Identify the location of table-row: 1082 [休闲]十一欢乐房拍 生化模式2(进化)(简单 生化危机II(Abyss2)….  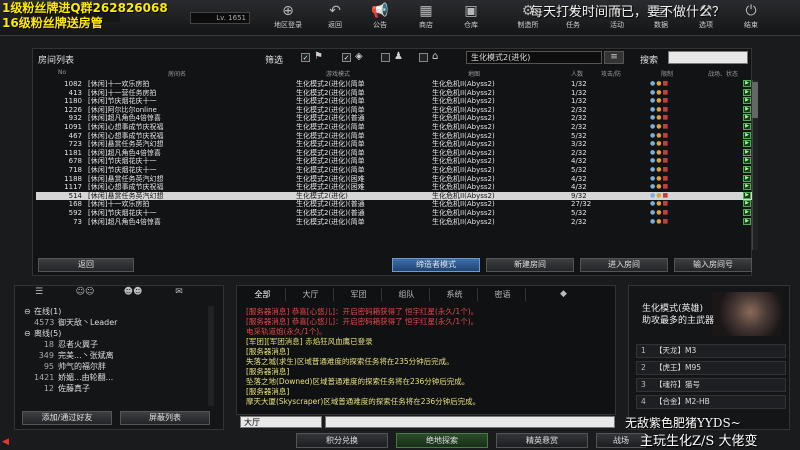
(394, 84).